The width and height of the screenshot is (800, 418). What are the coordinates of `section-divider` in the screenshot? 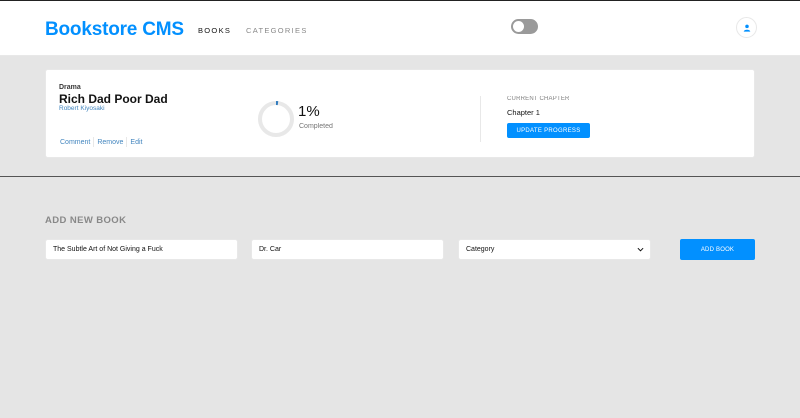 It's located at (400, 176).